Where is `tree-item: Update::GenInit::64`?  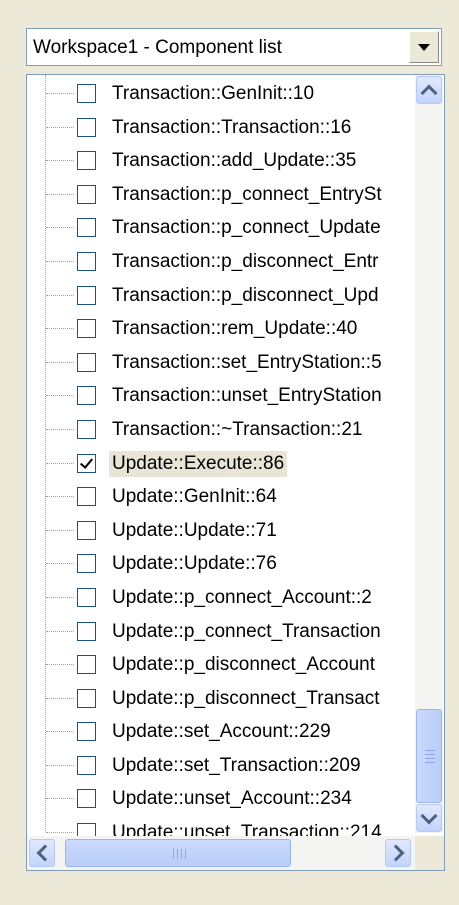
tree-item: Update::GenInit::64 is located at coordinates (222, 497).